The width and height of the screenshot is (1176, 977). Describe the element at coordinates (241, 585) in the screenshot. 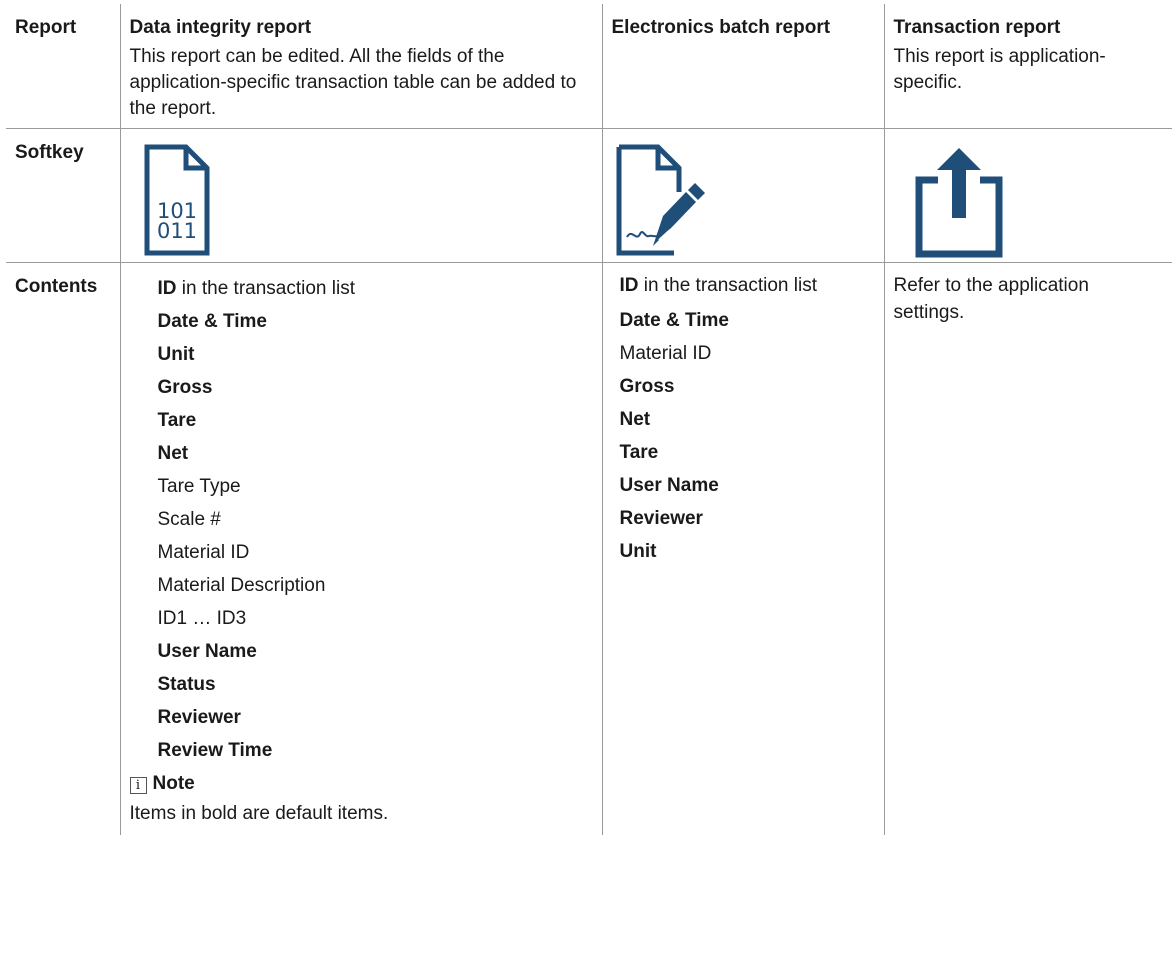

I see `content-item: Material Description` at that location.